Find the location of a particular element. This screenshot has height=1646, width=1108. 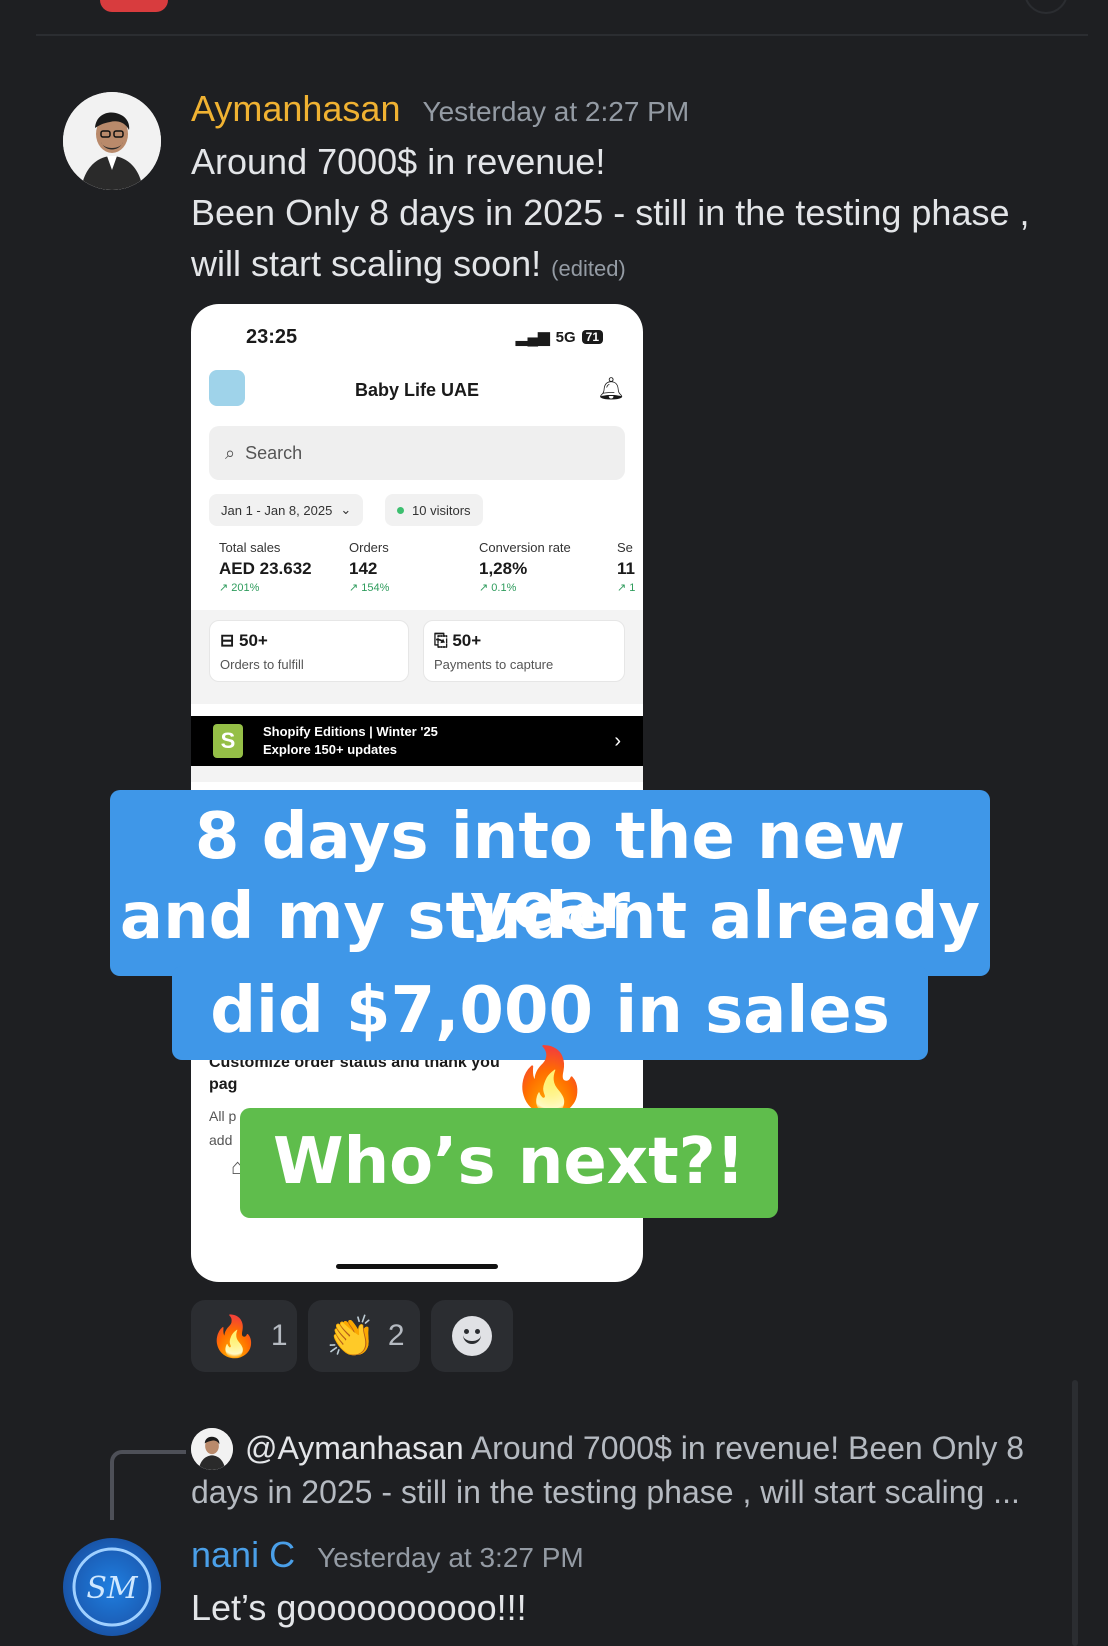

add-reaction-button is located at coordinates (472, 1336).